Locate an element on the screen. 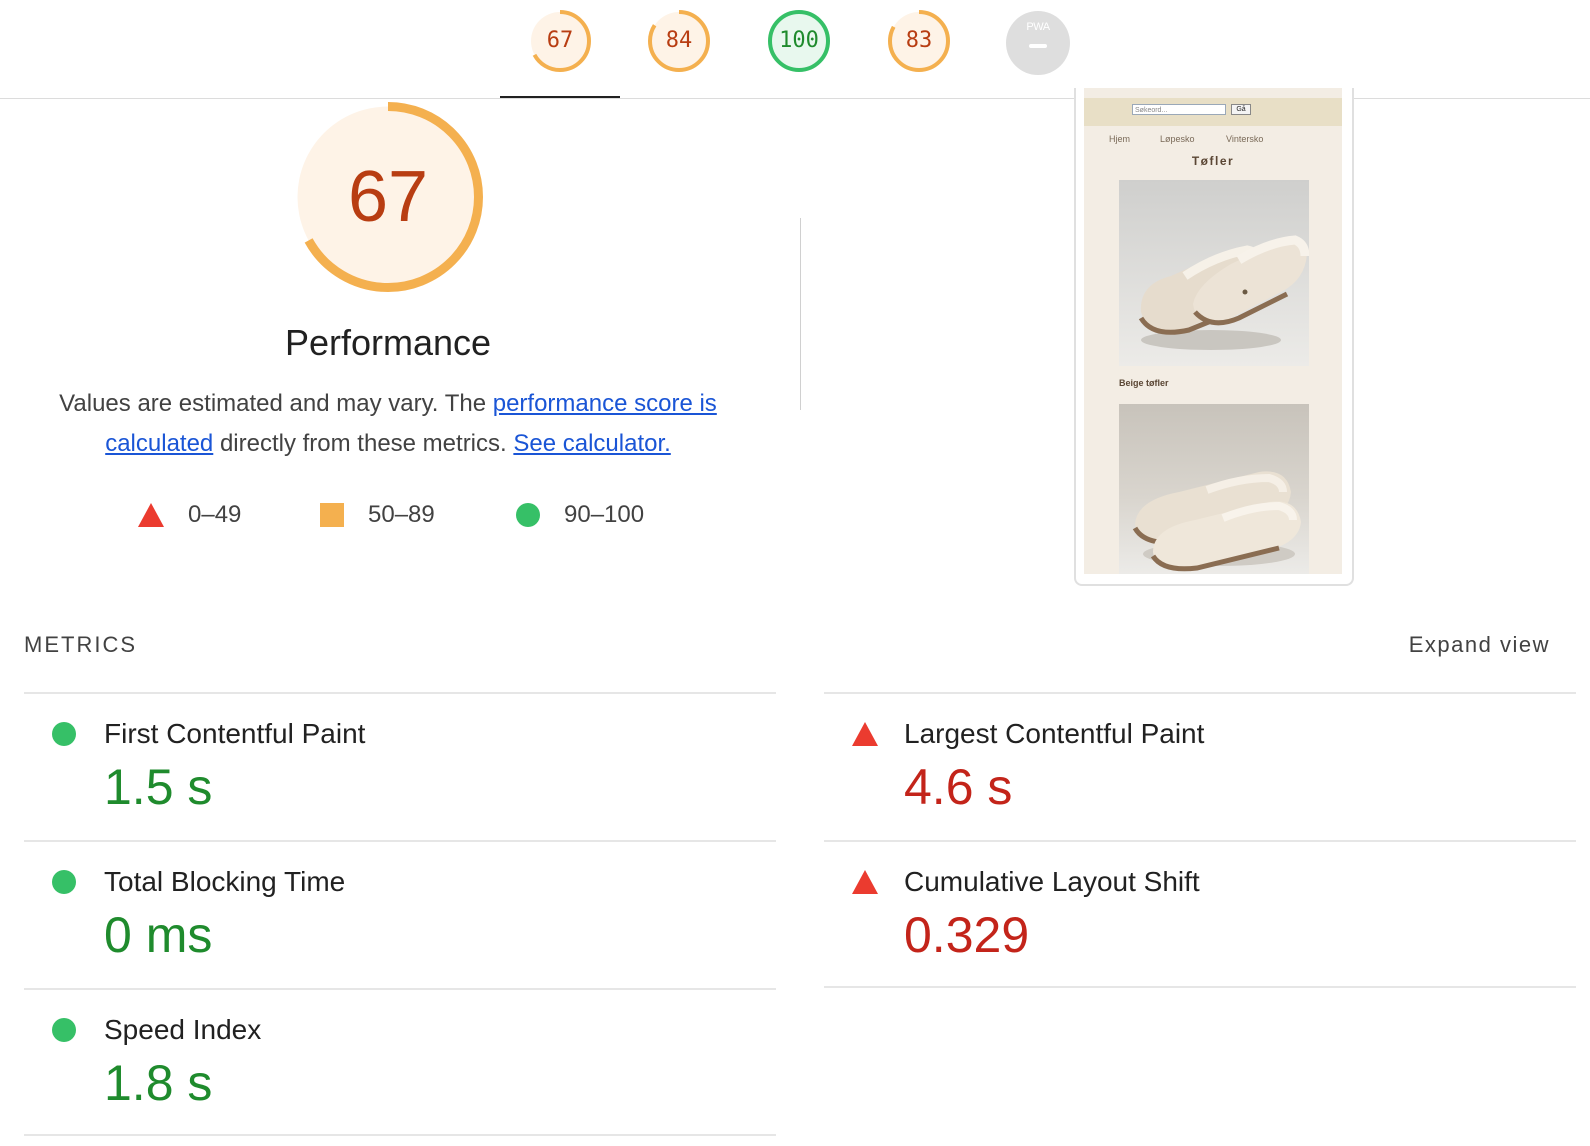  score-value: 83 is located at coordinates (919, 40).